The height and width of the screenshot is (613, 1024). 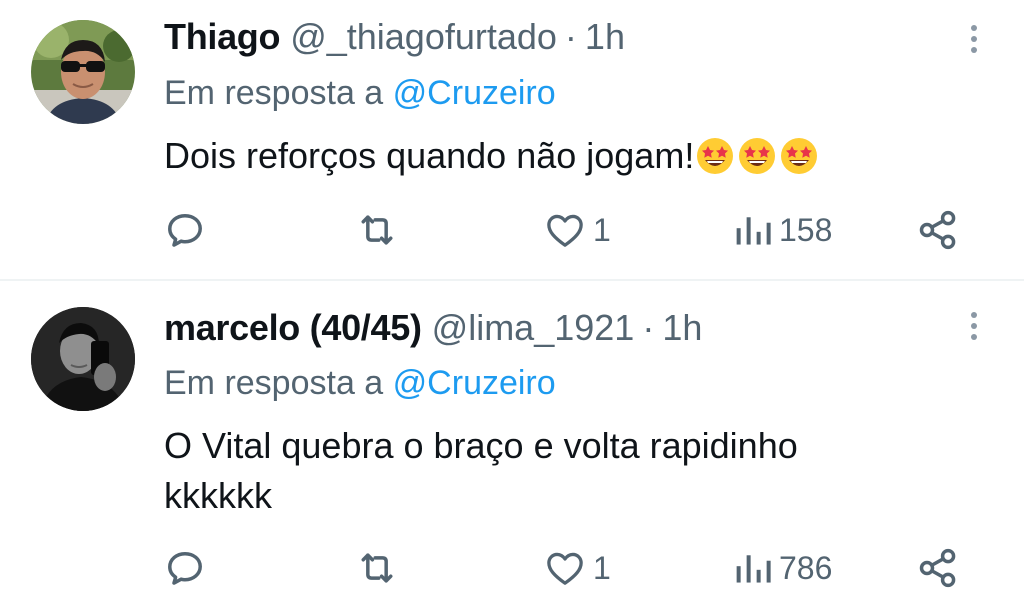 I want to click on user-handle: @_thiagofurtado, so click(x=423, y=37).